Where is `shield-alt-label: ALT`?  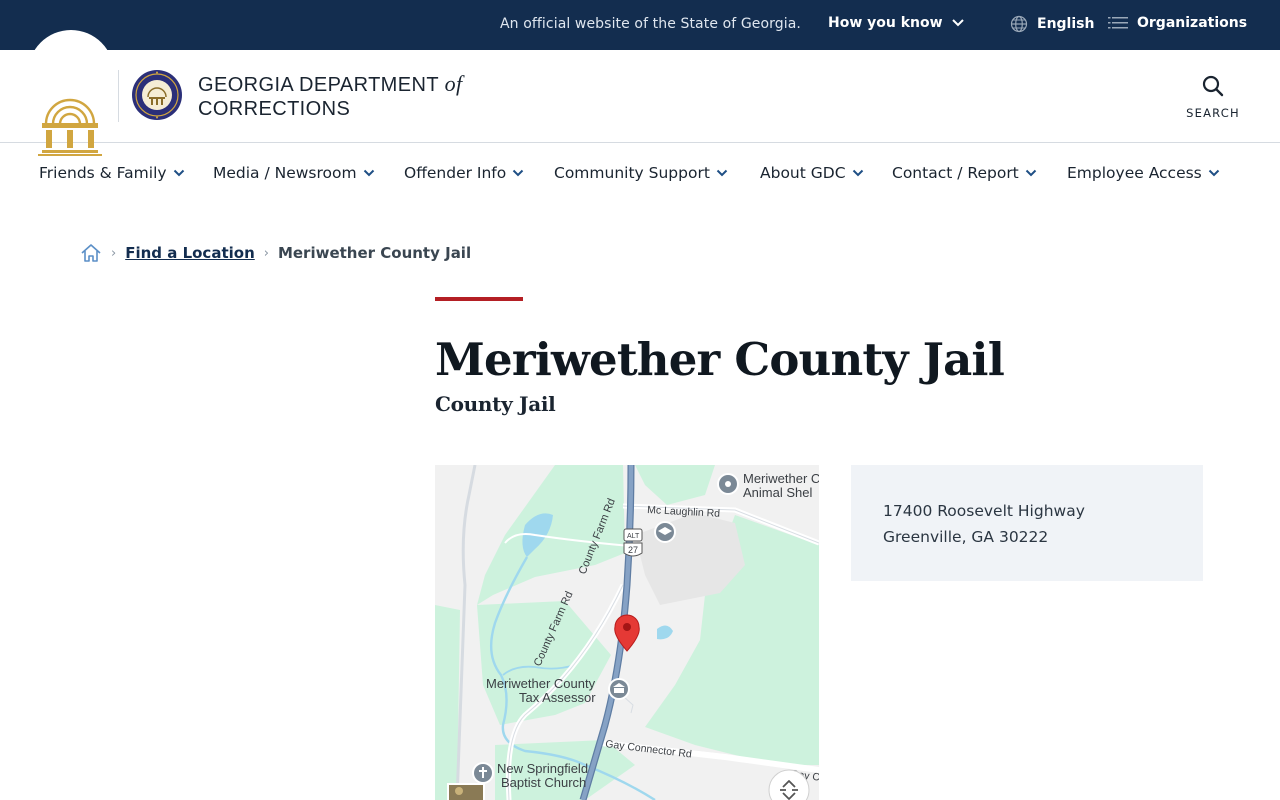
shield-alt-label: ALT is located at coordinates (633, 536).